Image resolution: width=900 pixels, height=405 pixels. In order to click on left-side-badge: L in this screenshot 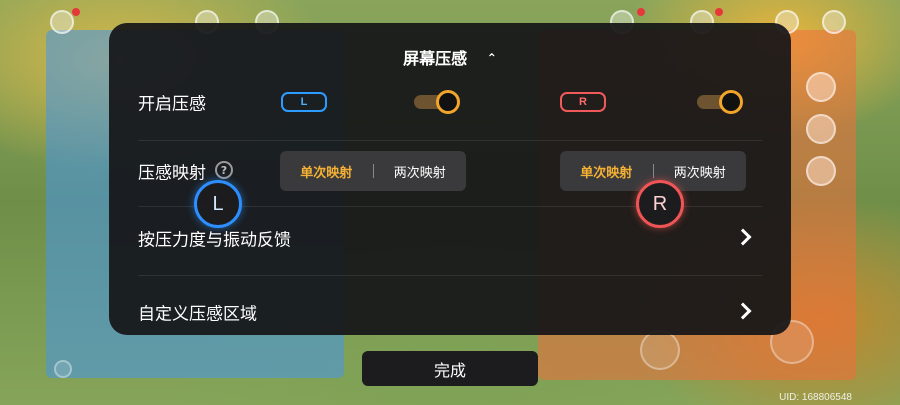, I will do `click(304, 102)`.